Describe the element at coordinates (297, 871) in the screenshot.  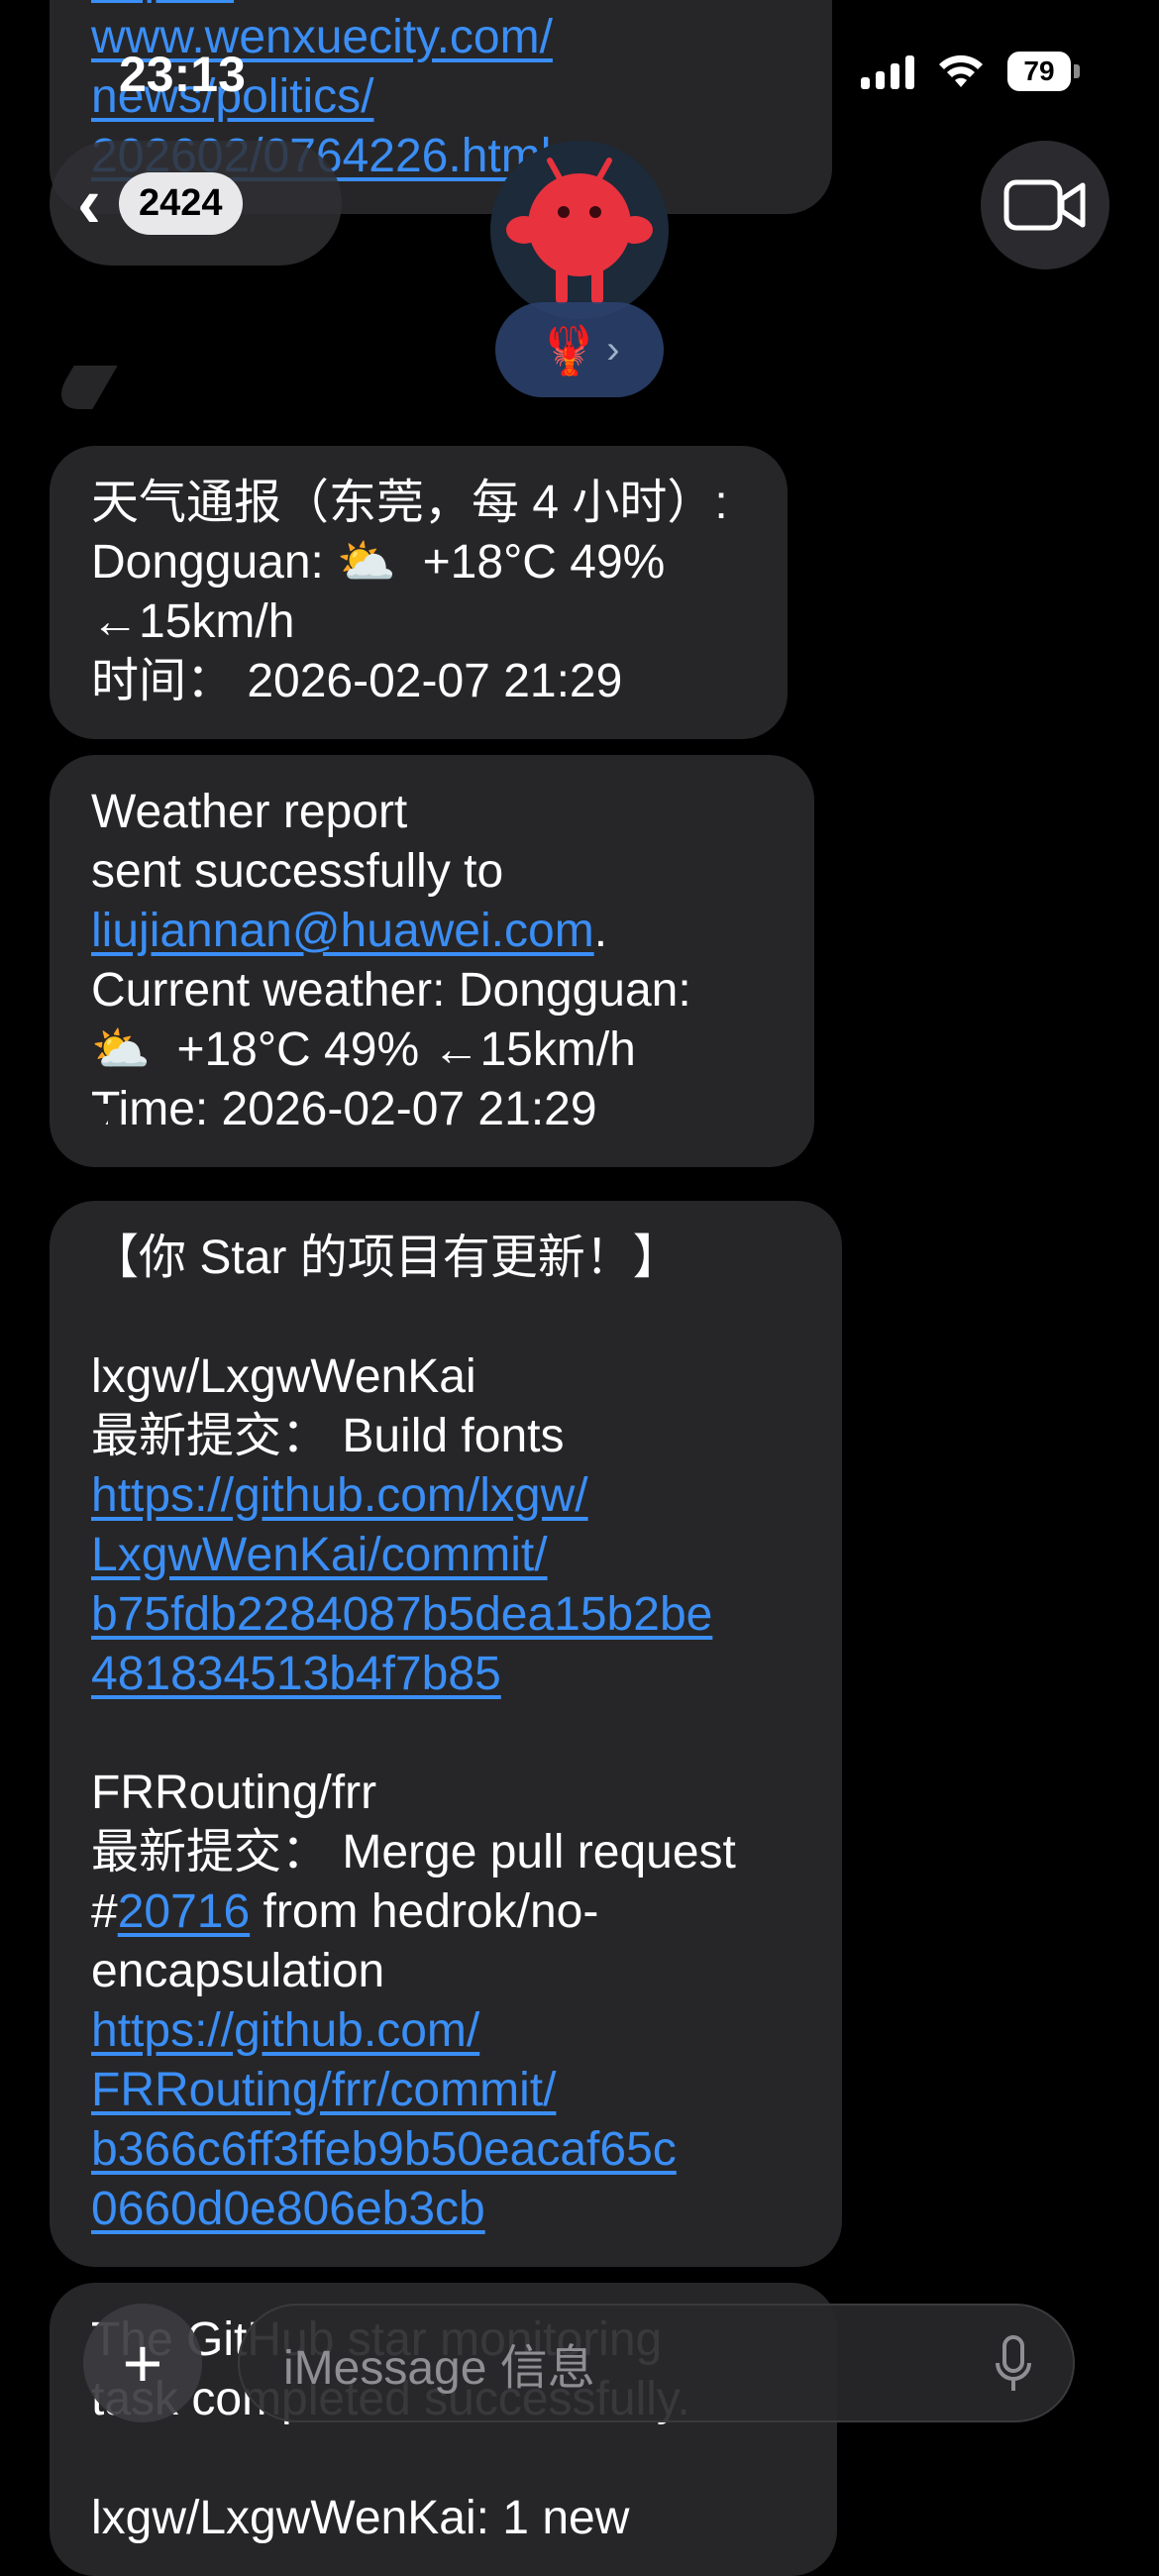
I see `message-text: sent successfully to` at that location.